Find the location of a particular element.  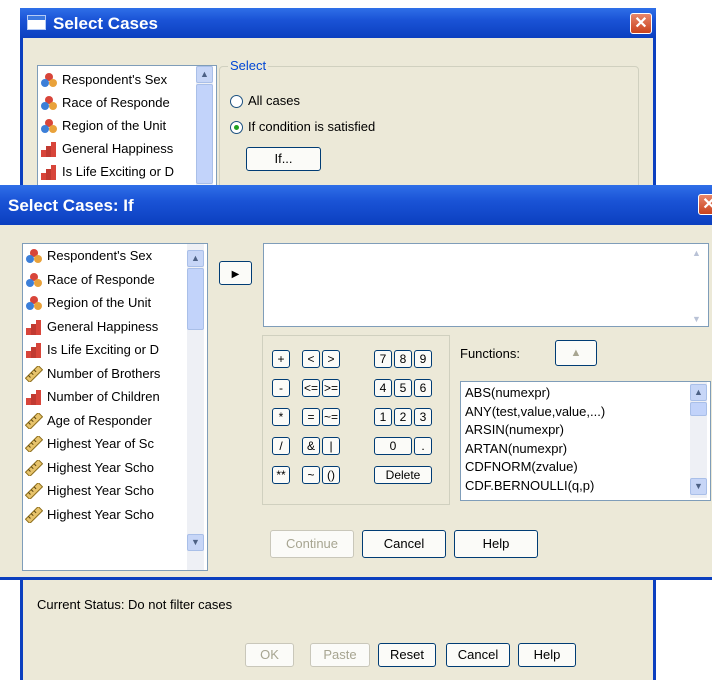

keypad-key: 2 is located at coordinates (403, 417).